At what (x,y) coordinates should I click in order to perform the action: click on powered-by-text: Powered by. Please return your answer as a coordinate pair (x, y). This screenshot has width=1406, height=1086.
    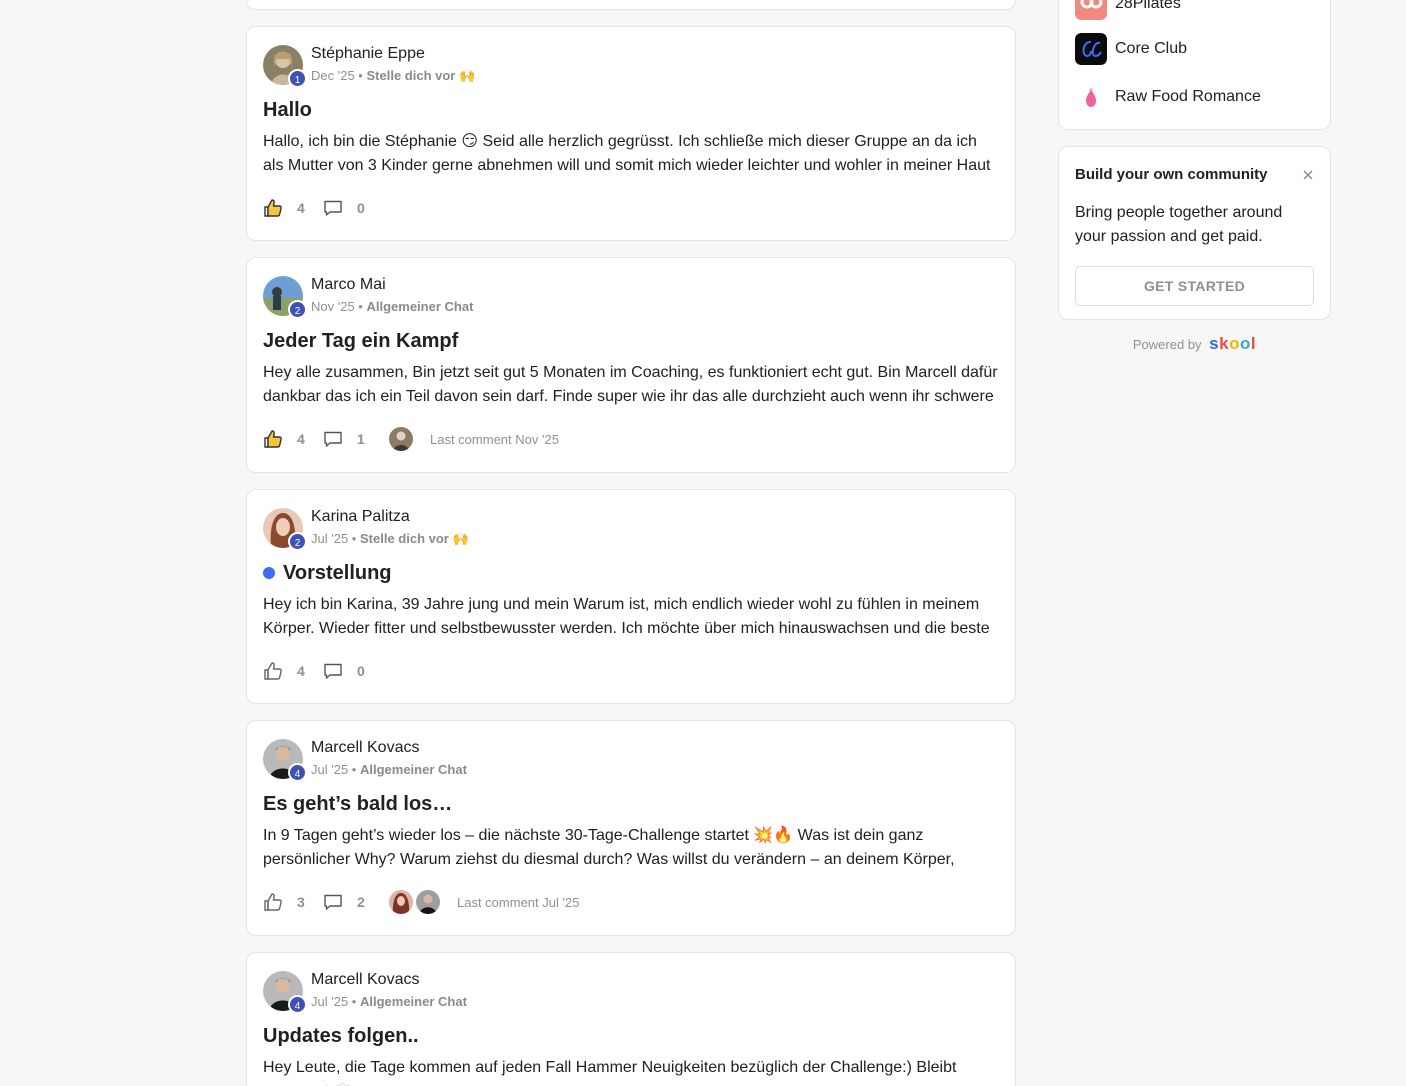
    Looking at the image, I should click on (1167, 344).